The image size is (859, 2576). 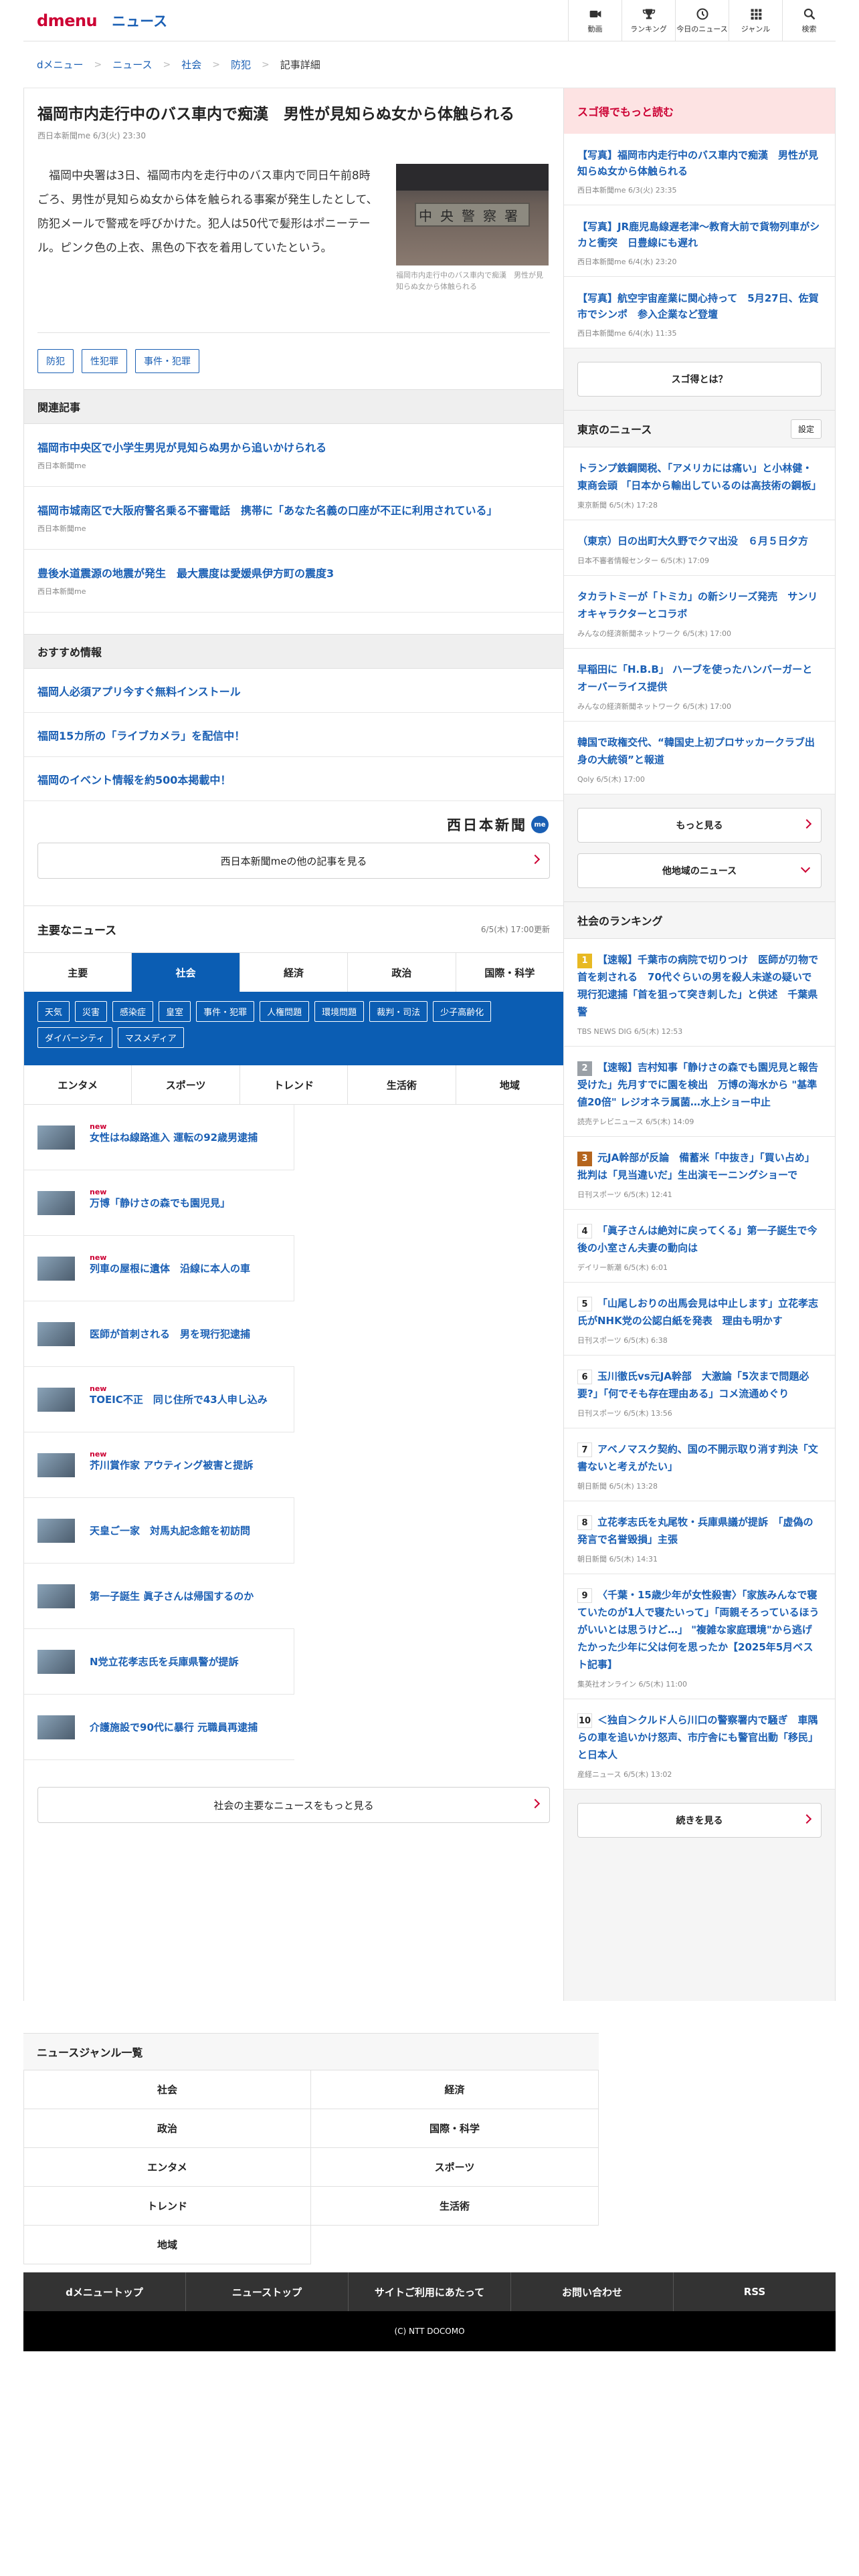 I want to click on publisher-logo: 西日本新聞 me, so click(x=293, y=825).